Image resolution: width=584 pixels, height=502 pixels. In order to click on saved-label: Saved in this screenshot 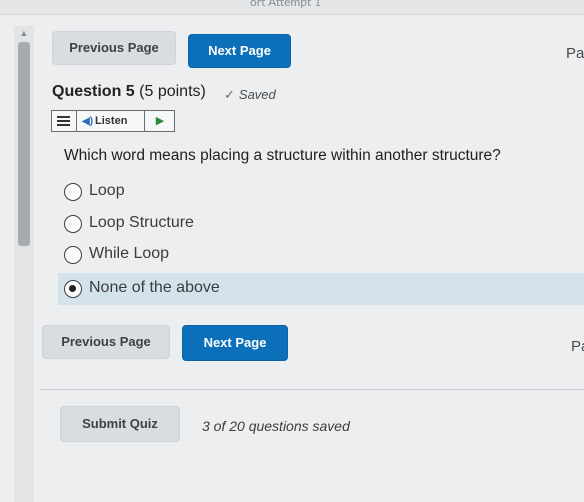, I will do `click(257, 94)`.